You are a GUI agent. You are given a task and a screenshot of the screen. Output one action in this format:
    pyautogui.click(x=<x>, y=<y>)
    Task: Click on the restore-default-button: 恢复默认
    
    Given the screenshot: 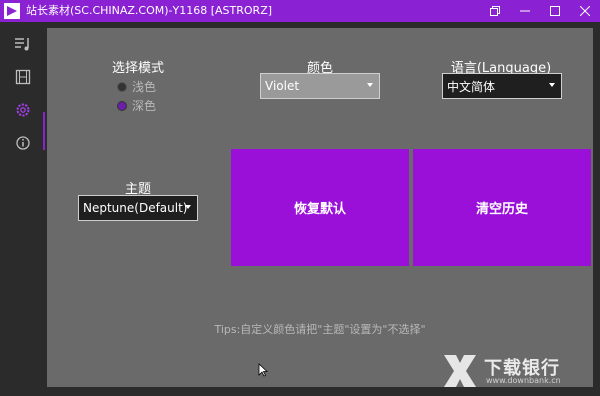 What is the action you would take?
    pyautogui.click(x=320, y=207)
    